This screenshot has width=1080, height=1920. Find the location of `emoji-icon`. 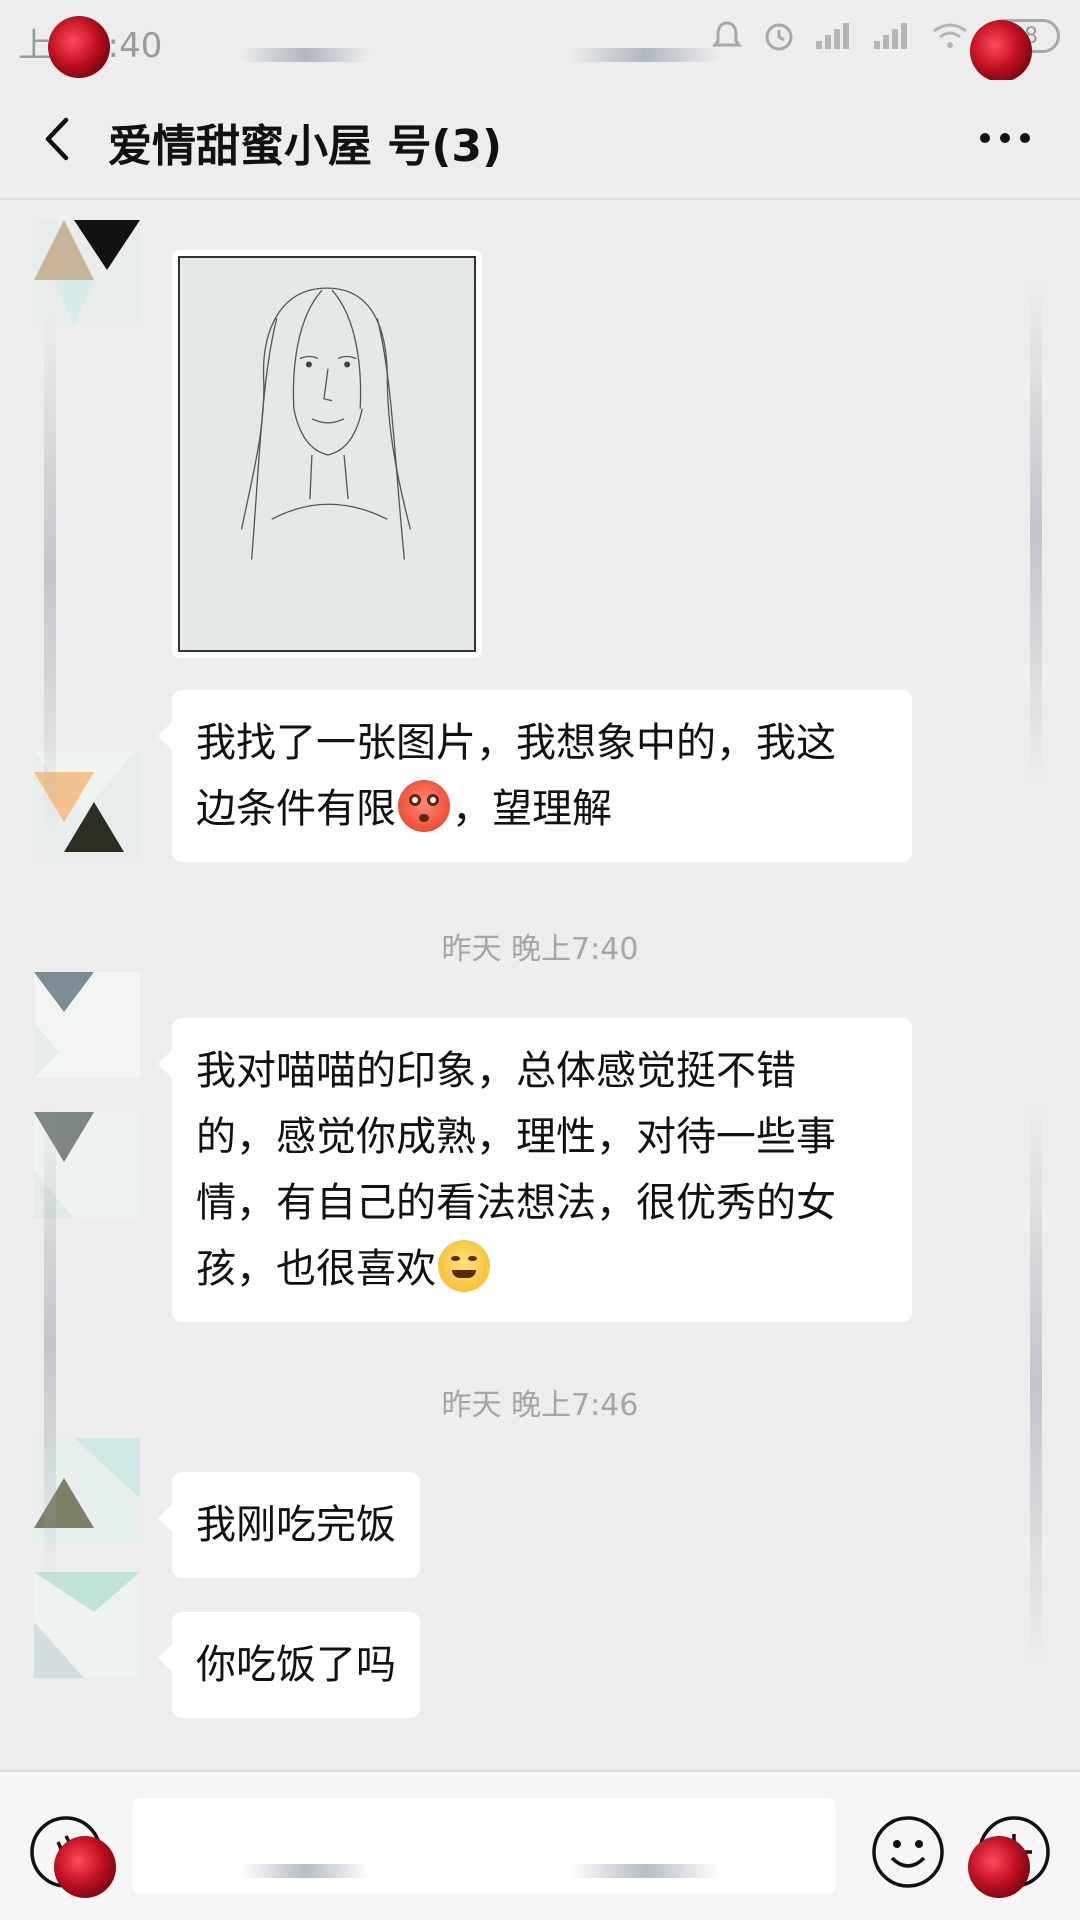

emoji-icon is located at coordinates (908, 1852).